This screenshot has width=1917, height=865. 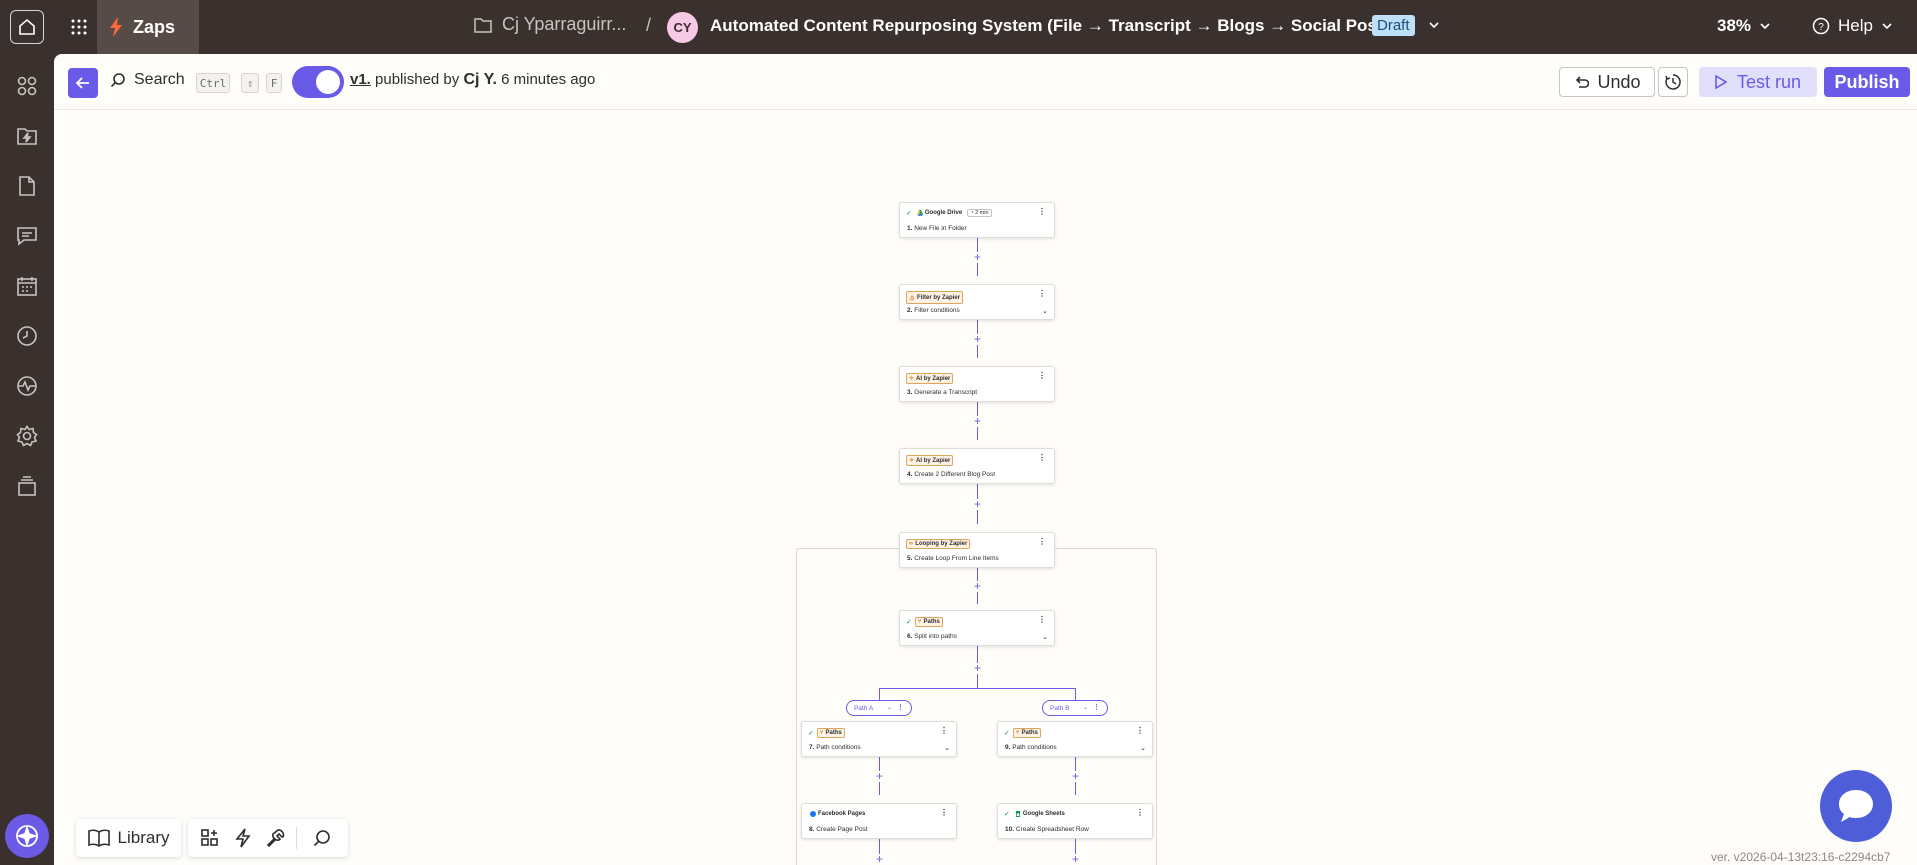 I want to click on zaps-rail-button, so click(x=27, y=136).